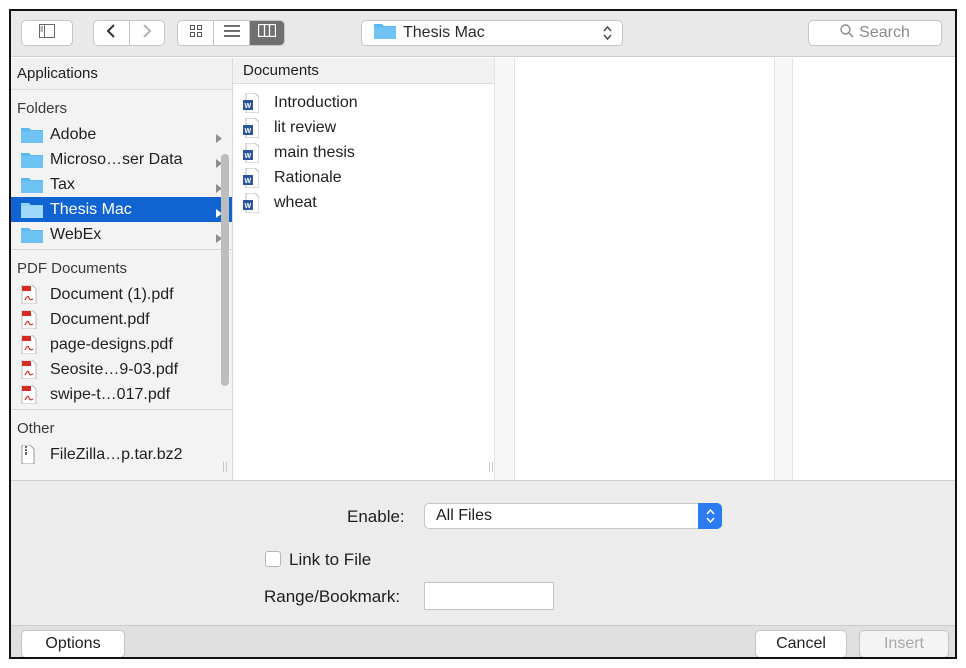  Describe the element at coordinates (121, 234) in the screenshot. I see `sidebar-item-webex: WebEx` at that location.